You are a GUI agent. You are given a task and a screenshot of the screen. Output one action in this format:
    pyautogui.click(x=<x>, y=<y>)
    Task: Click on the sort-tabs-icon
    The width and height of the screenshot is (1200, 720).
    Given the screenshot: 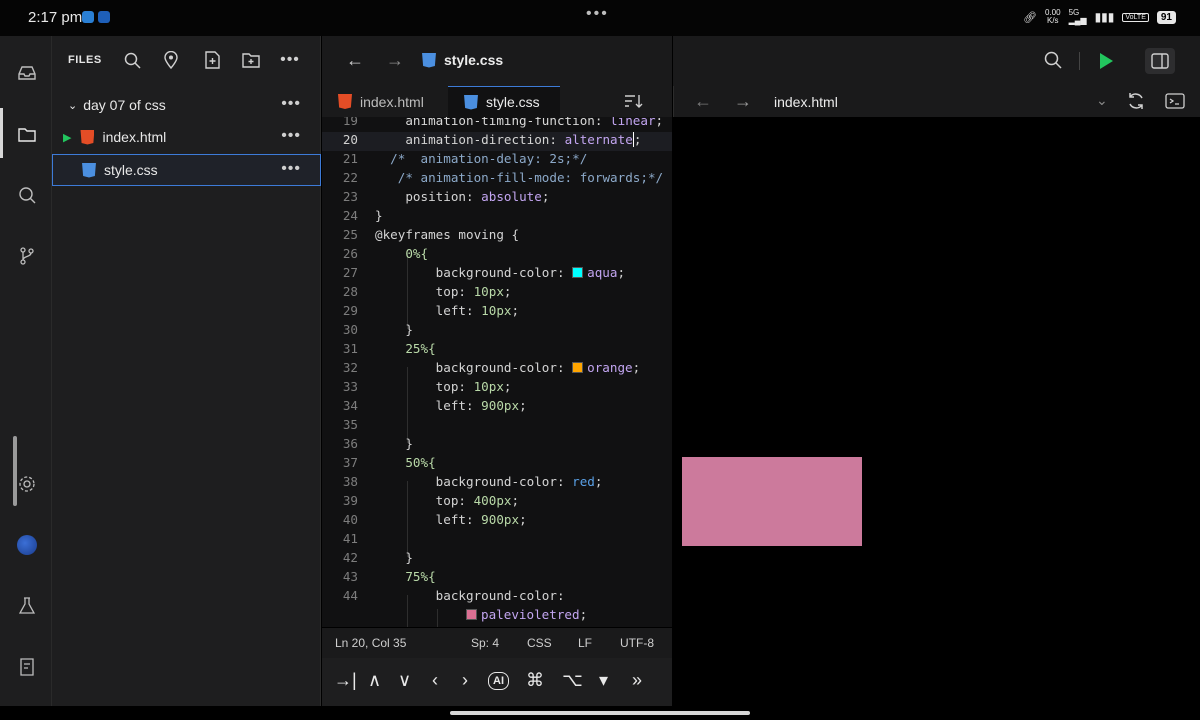 What is the action you would take?
    pyautogui.click(x=634, y=103)
    